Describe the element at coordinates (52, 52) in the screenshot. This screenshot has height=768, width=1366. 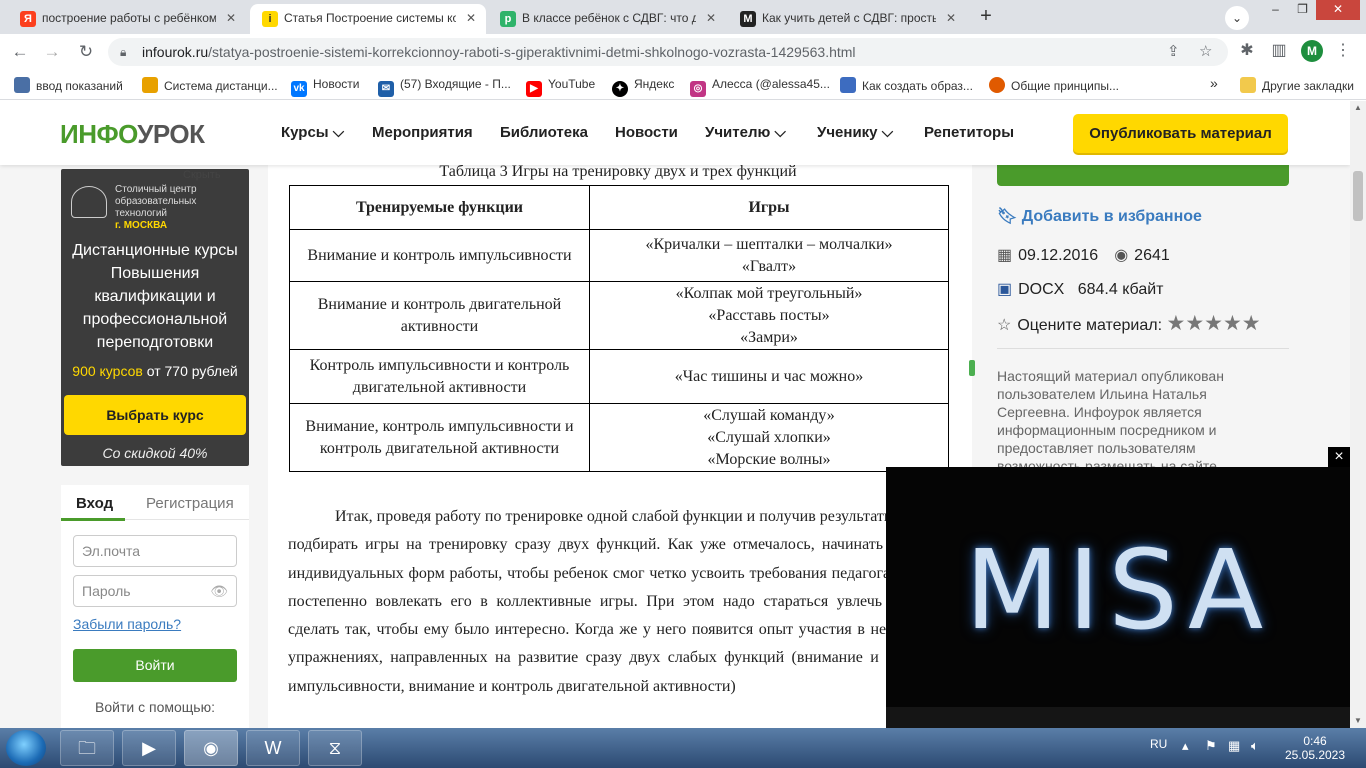
I see `forward-icon: →` at that location.